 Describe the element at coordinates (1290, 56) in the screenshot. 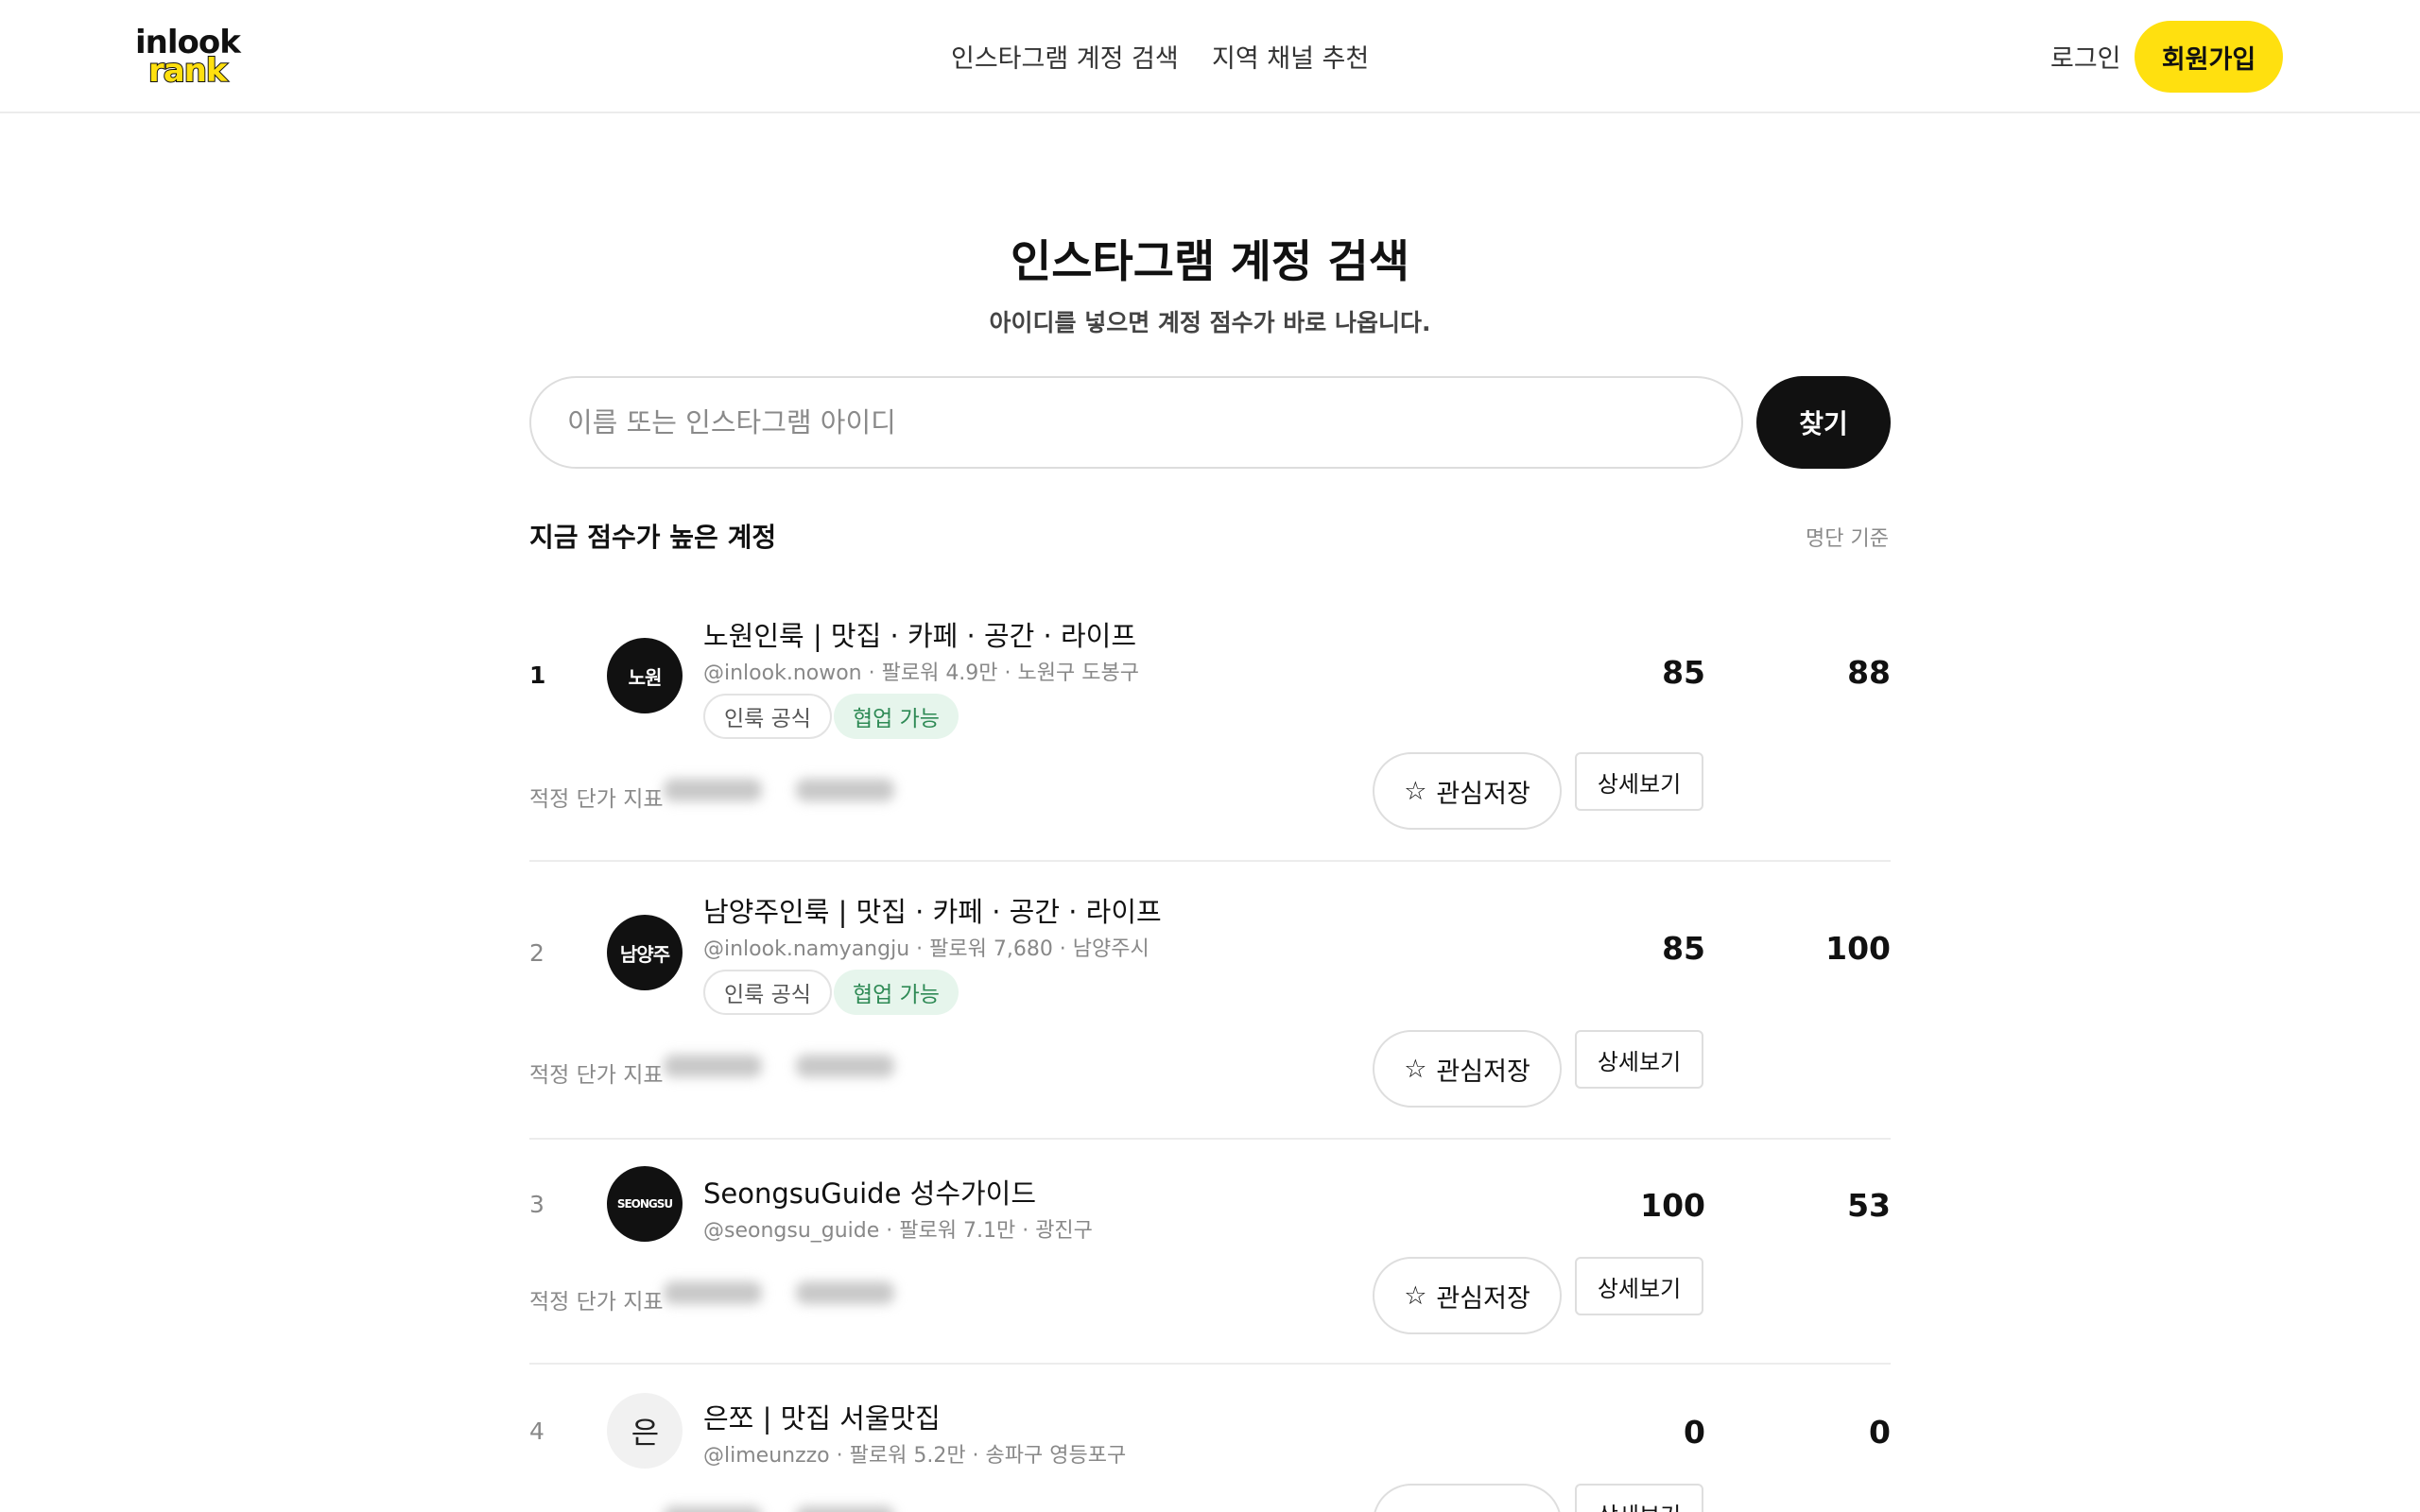

I see `nav-local-channel: 지역 채널 추천` at that location.